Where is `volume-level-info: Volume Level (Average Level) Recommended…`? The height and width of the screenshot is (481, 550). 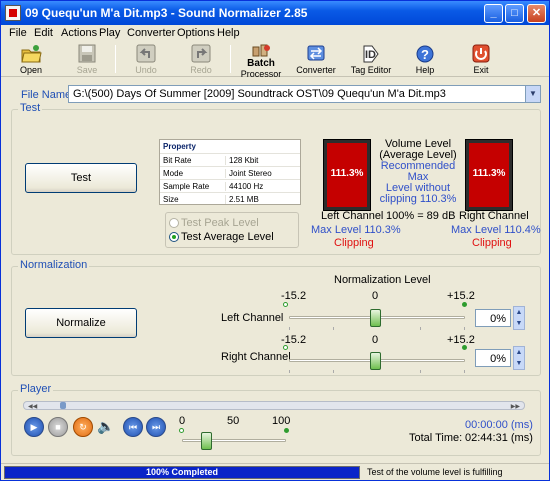 volume-level-info: Volume Level (Average Level) Recommended… is located at coordinates (418, 172).